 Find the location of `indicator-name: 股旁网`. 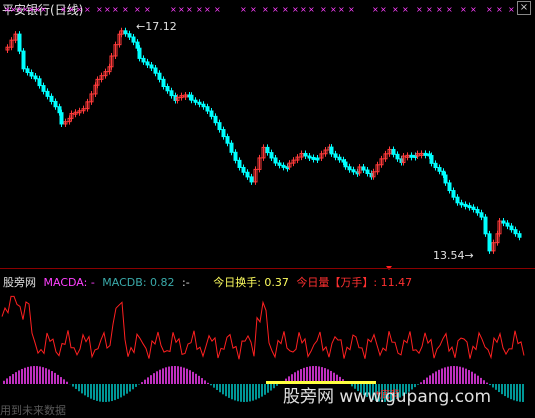

indicator-name: 股旁网 is located at coordinates (19, 282).